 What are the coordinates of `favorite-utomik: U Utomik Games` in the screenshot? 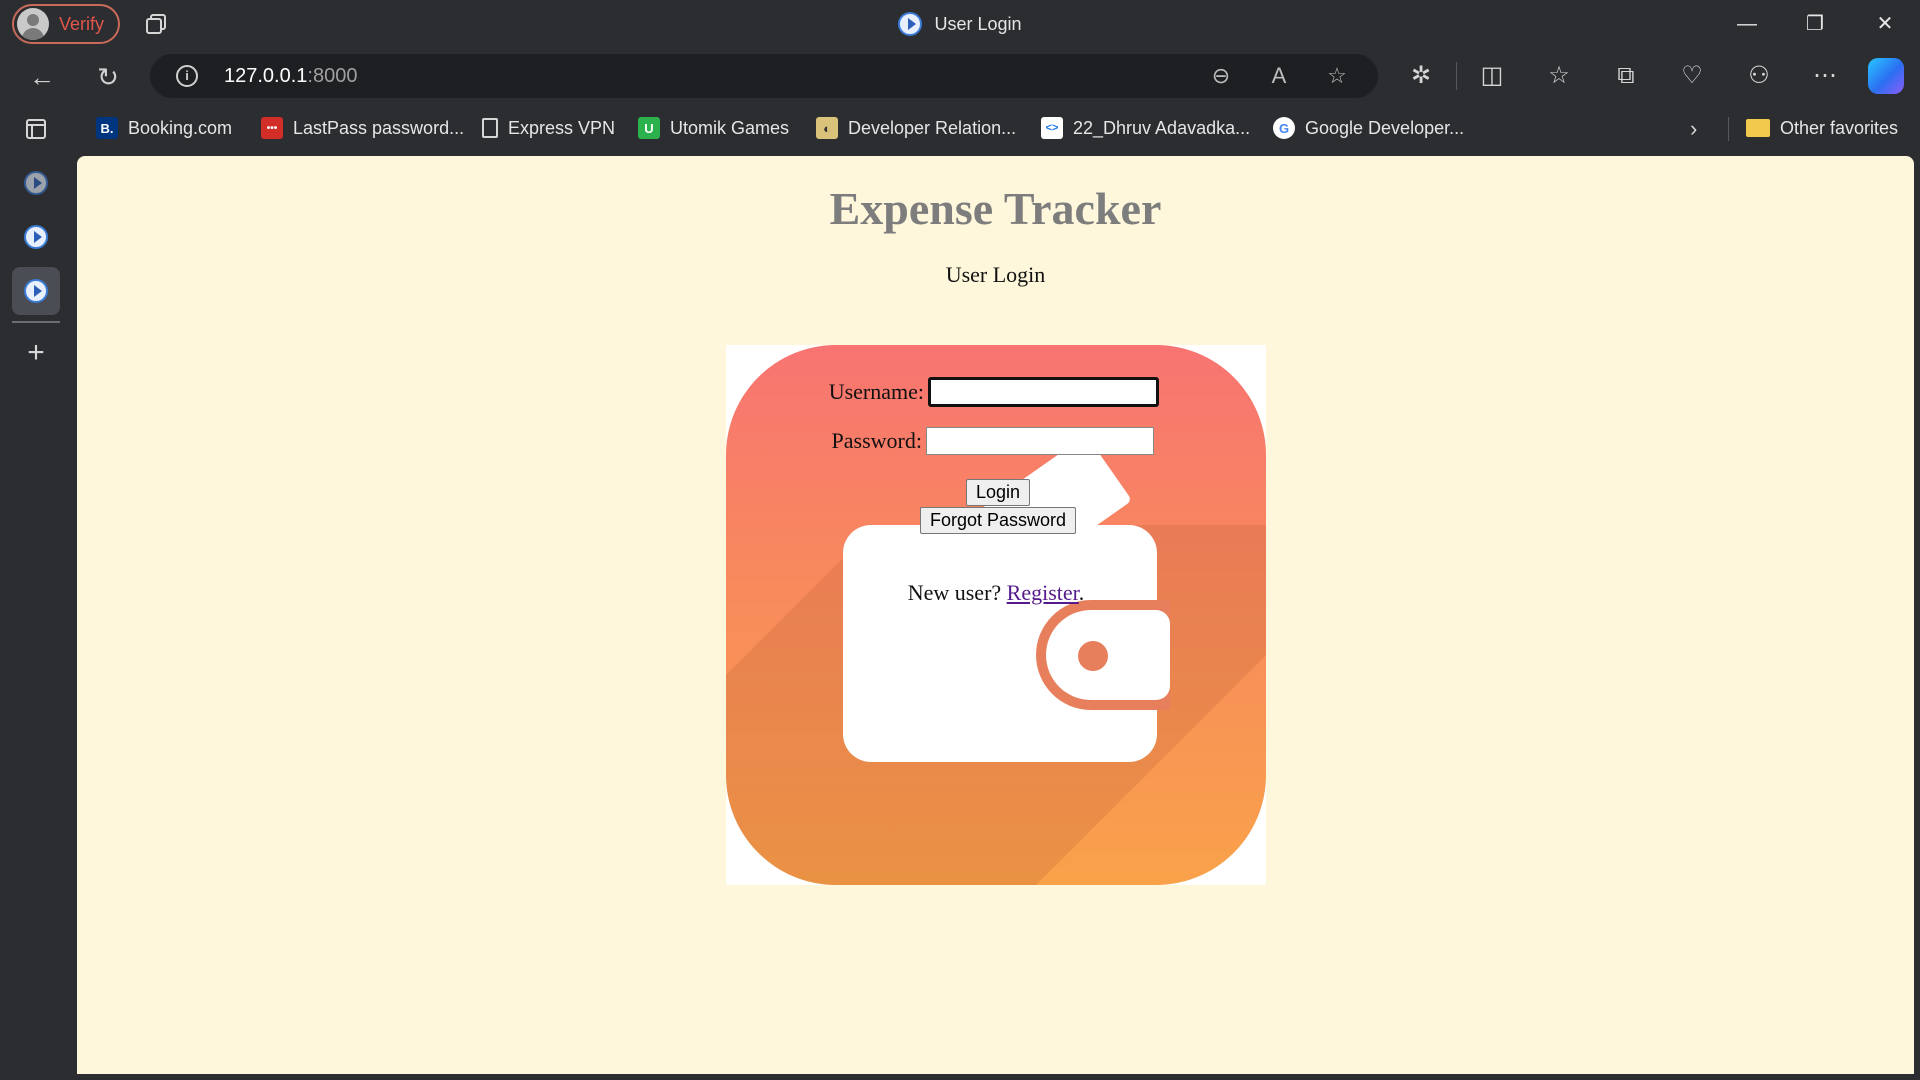 It's located at (713, 128).